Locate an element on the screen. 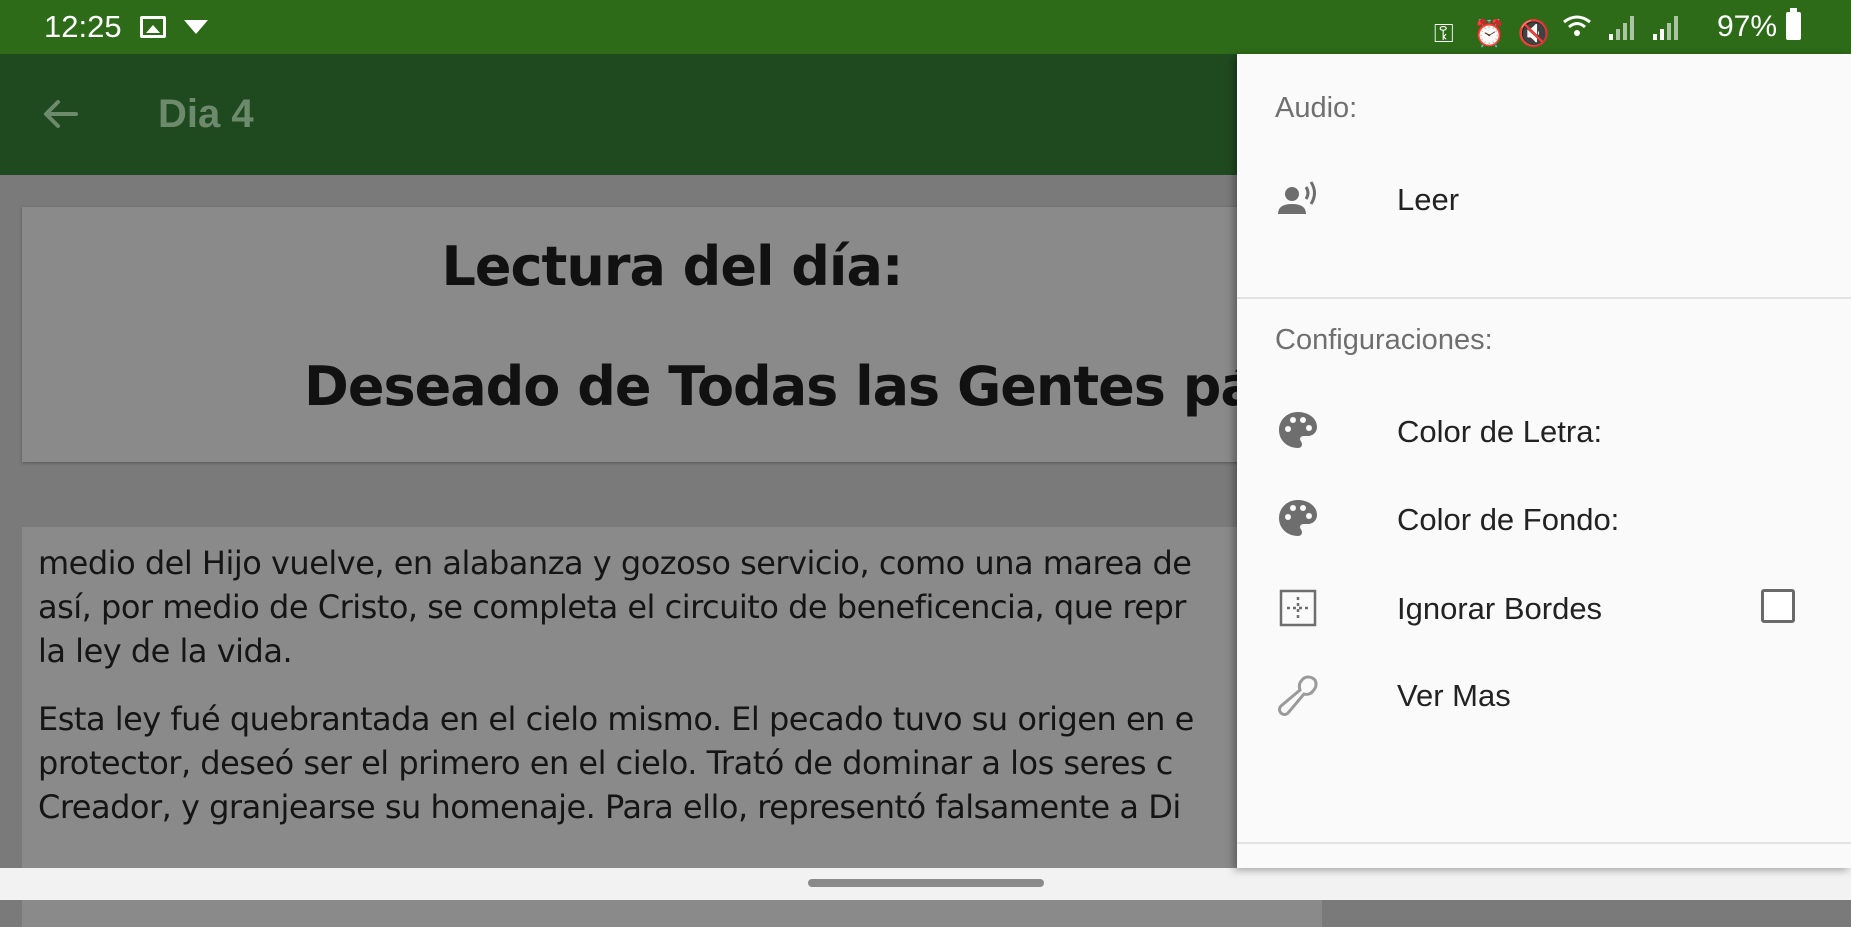  border-clear-icon is located at coordinates (1298, 608).